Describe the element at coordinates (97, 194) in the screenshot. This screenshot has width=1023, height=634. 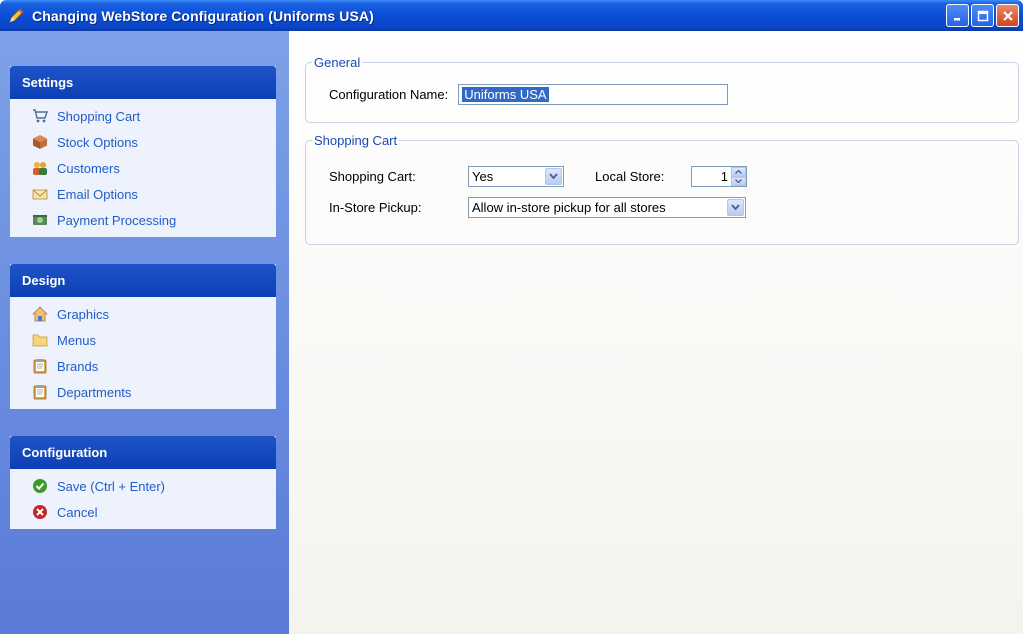
I see `sidebar-item-label: Email Options` at that location.